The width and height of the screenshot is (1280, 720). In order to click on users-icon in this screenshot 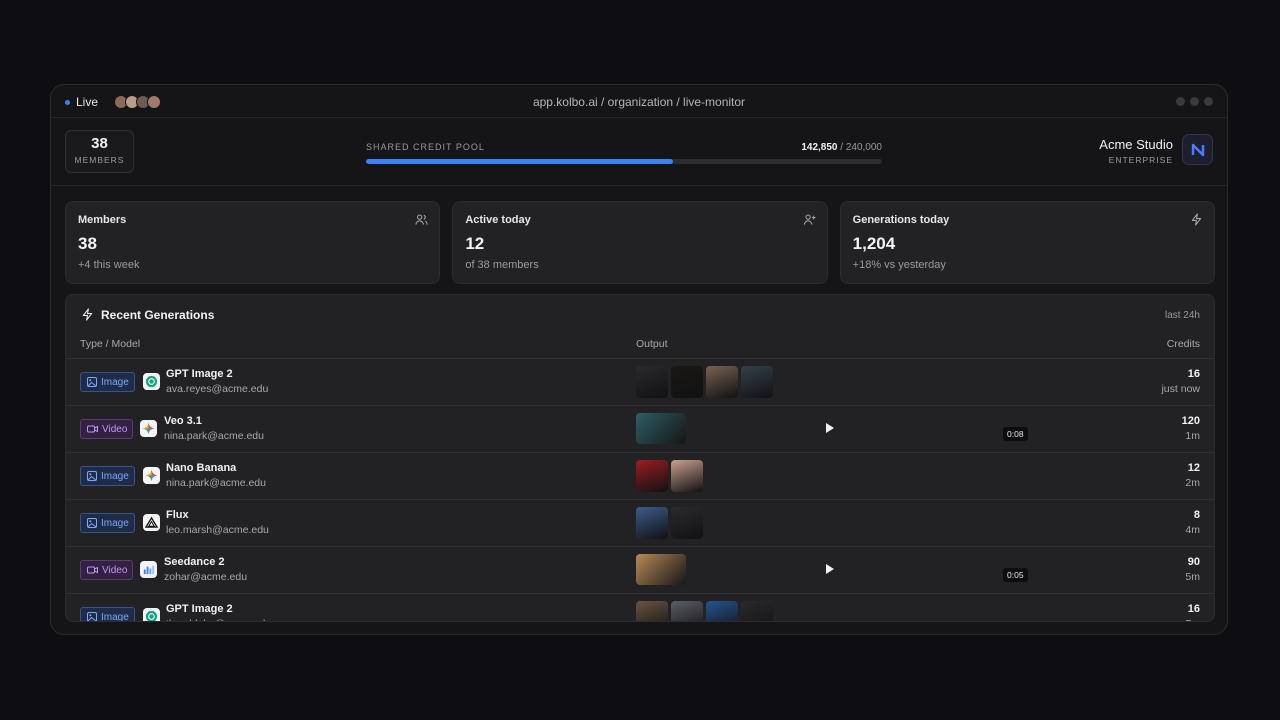, I will do `click(421, 219)`.